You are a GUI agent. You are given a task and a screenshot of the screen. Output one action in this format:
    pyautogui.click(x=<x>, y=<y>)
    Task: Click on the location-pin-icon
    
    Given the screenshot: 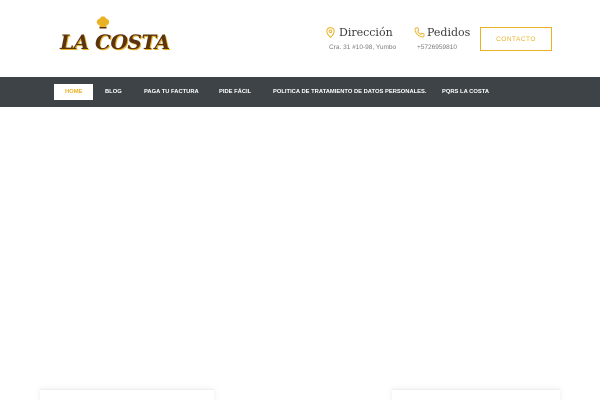 What is the action you would take?
    pyautogui.click(x=330, y=32)
    